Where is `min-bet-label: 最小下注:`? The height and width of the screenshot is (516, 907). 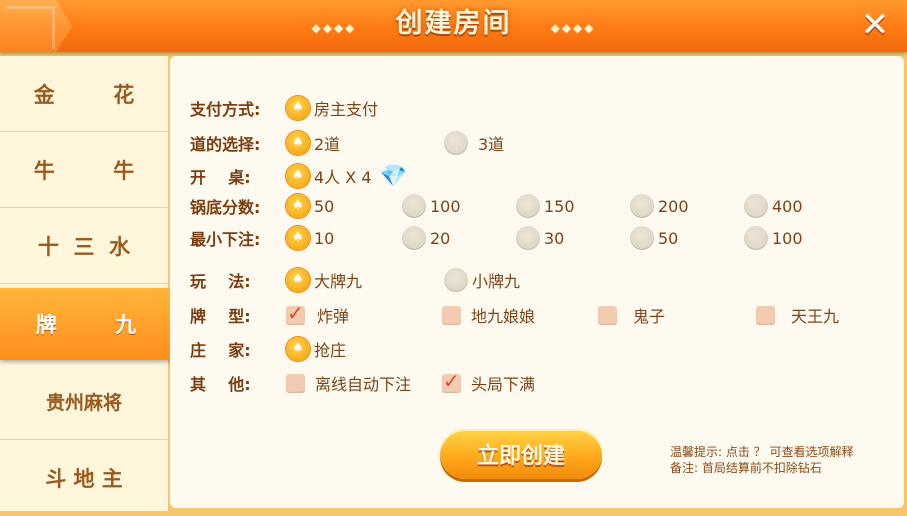
min-bet-label: 最小下注: is located at coordinates (225, 239).